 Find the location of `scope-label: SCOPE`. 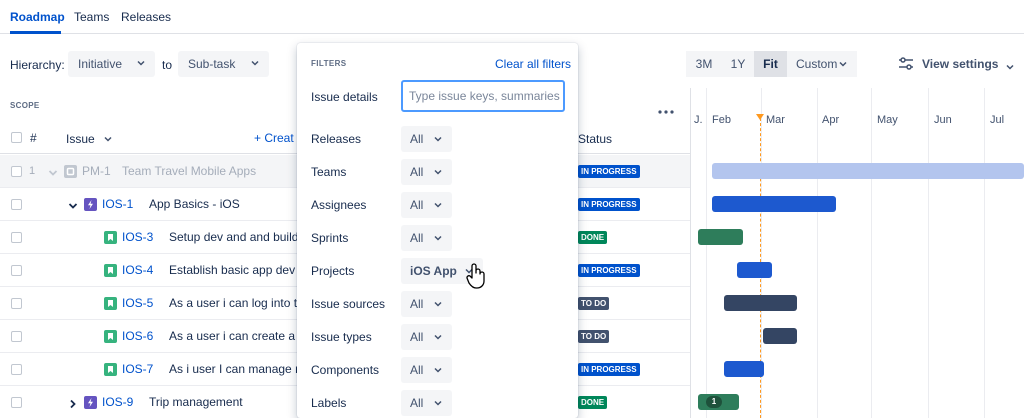

scope-label: SCOPE is located at coordinates (25, 105).